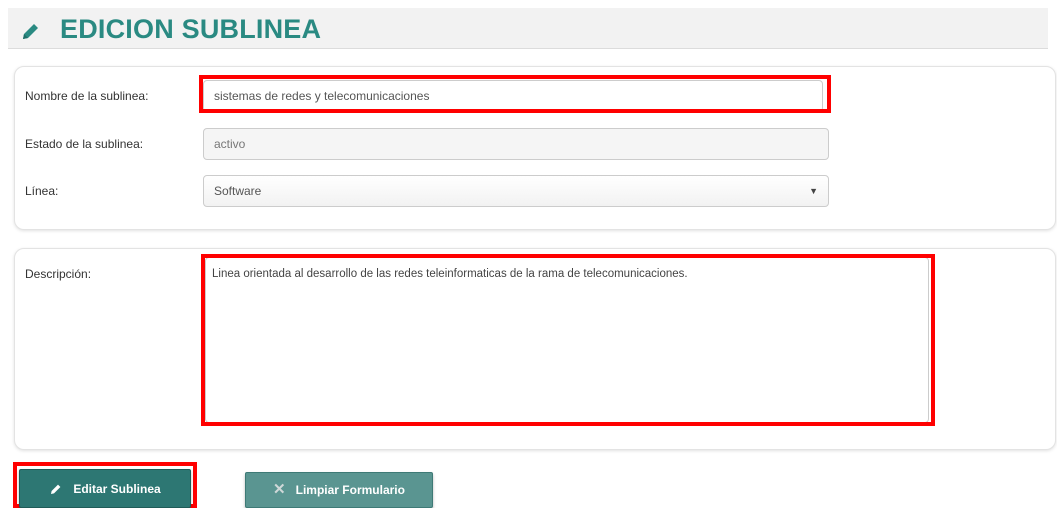 The image size is (1057, 508). Describe the element at coordinates (813, 191) in the screenshot. I see `chevron-down-icon: ▼` at that location.